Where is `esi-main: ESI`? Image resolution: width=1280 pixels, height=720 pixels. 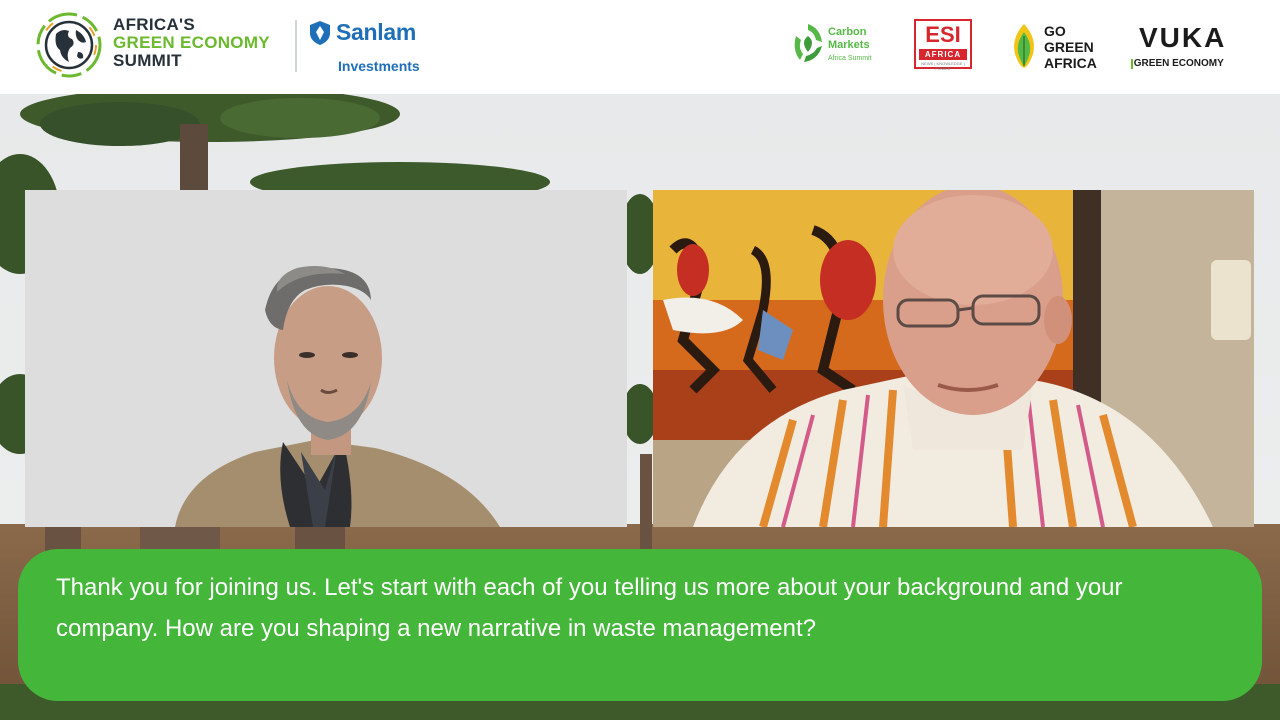 esi-main: ESI is located at coordinates (943, 34).